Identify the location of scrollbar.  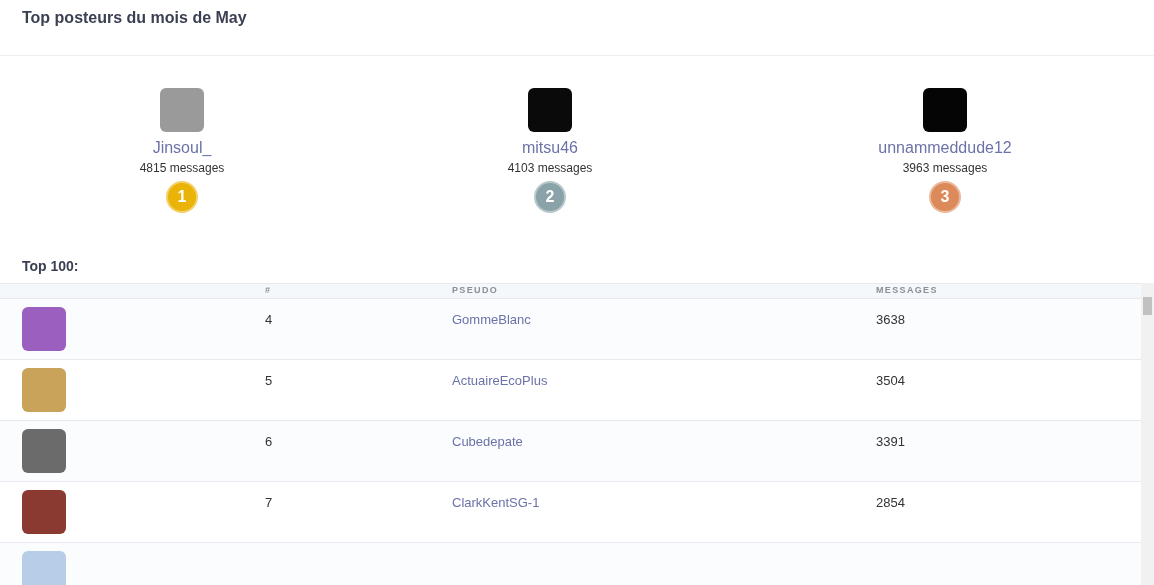
(1147, 434).